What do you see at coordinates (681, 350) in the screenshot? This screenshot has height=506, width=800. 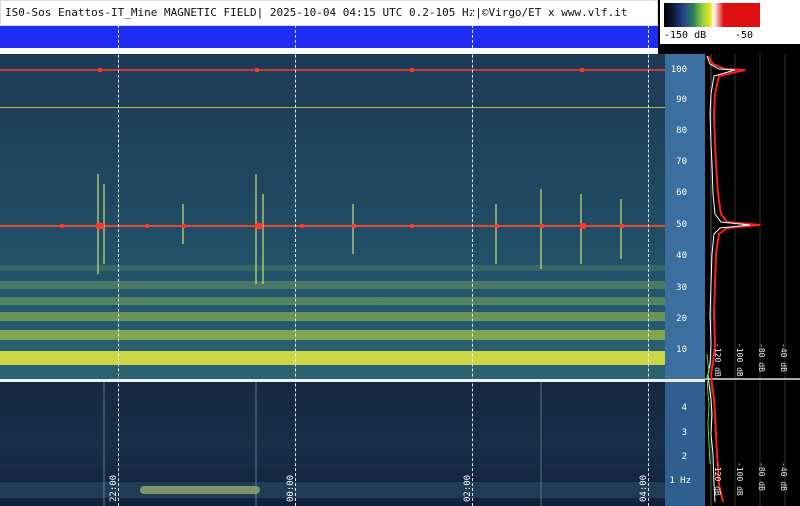 I see `freq-tick: 10` at bounding box center [681, 350].